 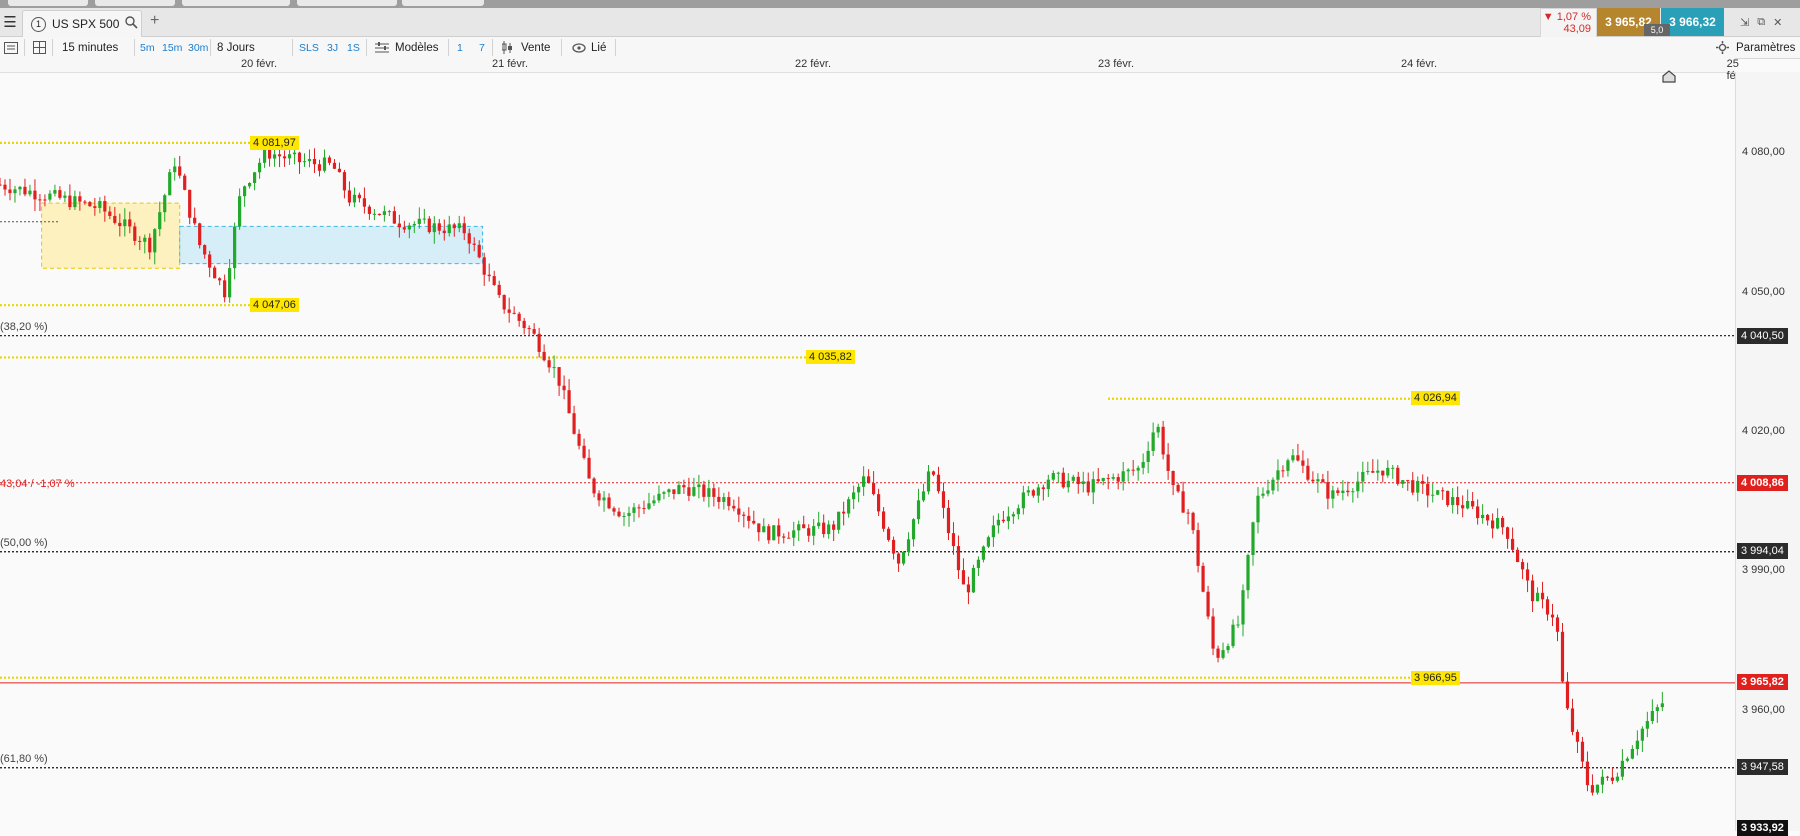 I want to click on 3j-button: 3J, so click(x=332, y=47).